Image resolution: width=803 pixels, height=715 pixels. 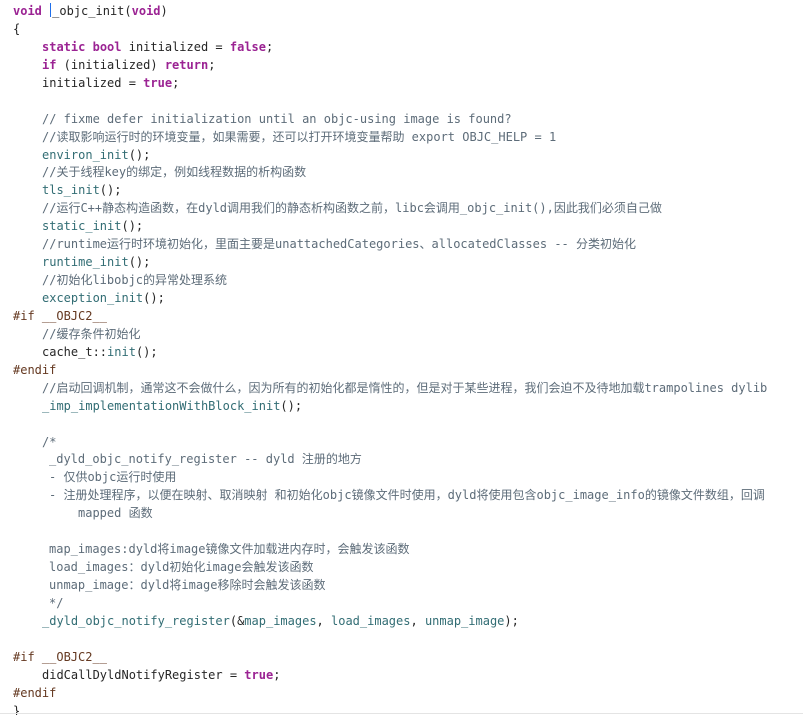 What do you see at coordinates (405, 407) in the screenshot?
I see `code-line: _imp_implementationWithBlock_init();` at bounding box center [405, 407].